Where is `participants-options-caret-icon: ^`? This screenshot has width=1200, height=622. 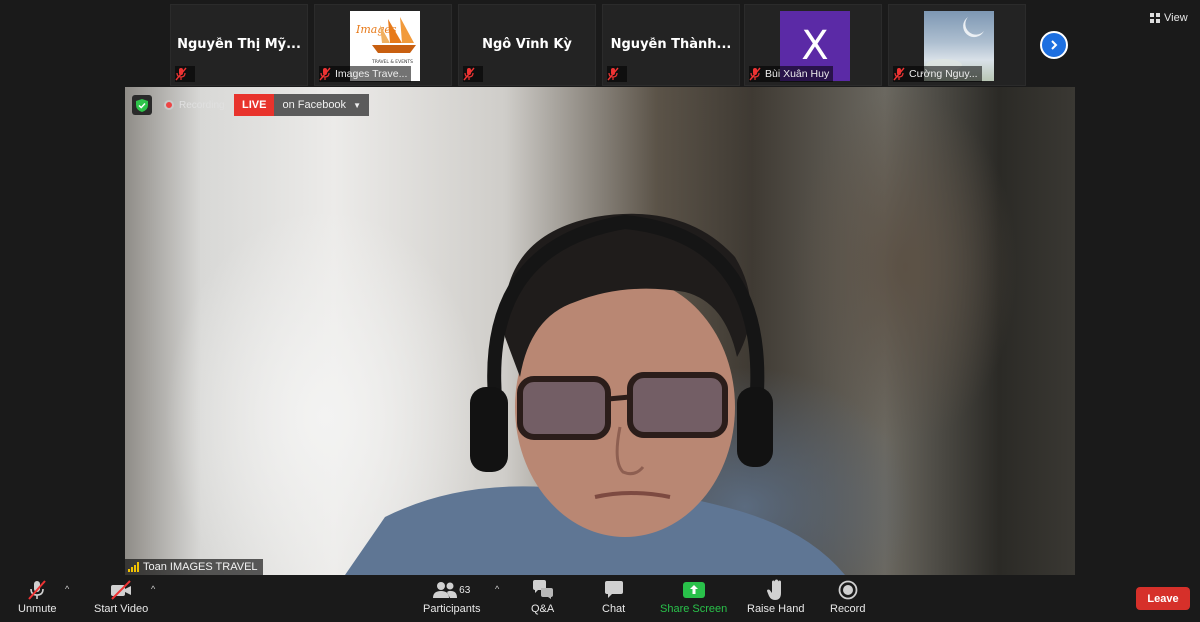
participants-options-caret-icon: ^ is located at coordinates (497, 589).